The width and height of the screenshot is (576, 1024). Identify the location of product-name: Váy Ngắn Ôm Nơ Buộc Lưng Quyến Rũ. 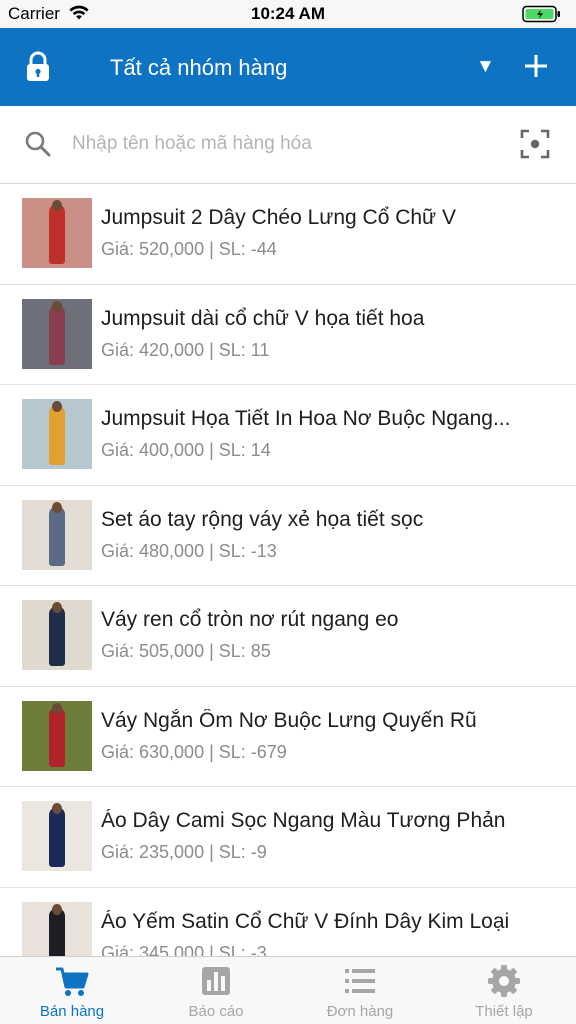
(289, 720).